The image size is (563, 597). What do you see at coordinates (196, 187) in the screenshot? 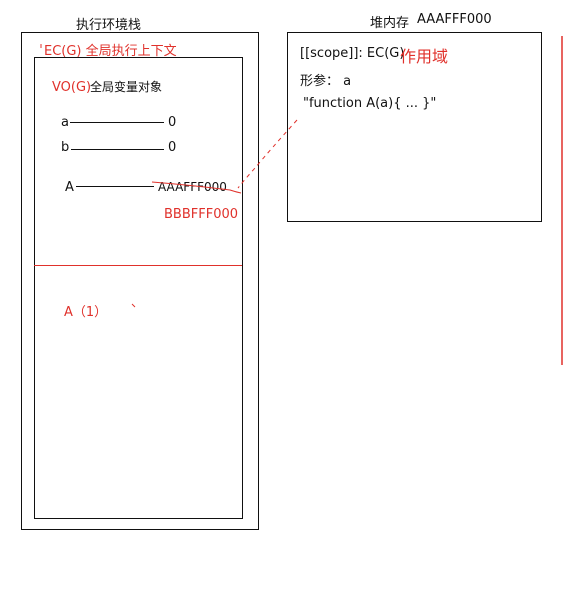
I see `value-strike-stroke` at bounding box center [196, 187].